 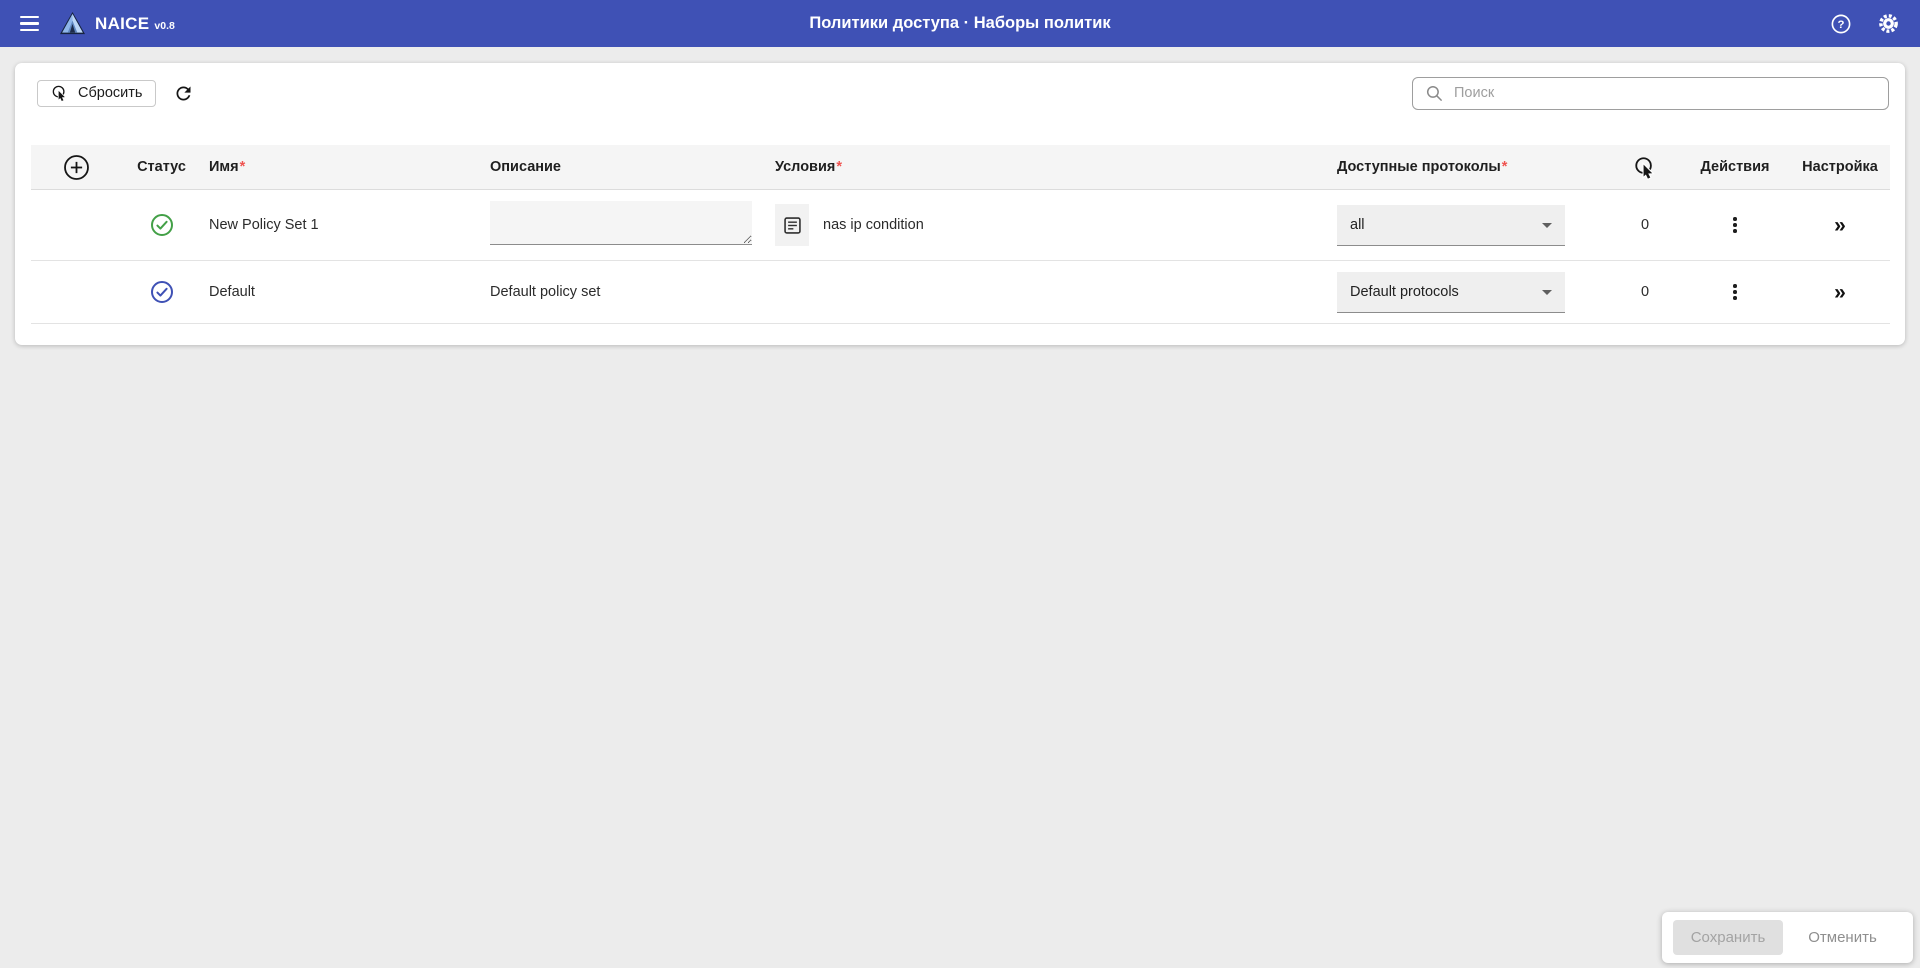 I want to click on cancel-button: Отменить, so click(x=1842, y=937).